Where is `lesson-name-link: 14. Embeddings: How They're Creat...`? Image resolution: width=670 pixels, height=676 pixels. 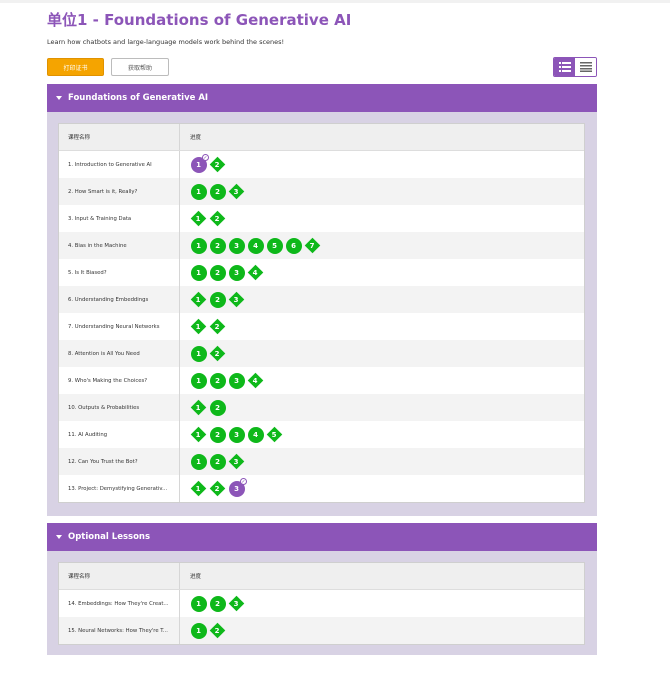
lesson-name-link: 14. Embeddings: How They're Creat... is located at coordinates (119, 604).